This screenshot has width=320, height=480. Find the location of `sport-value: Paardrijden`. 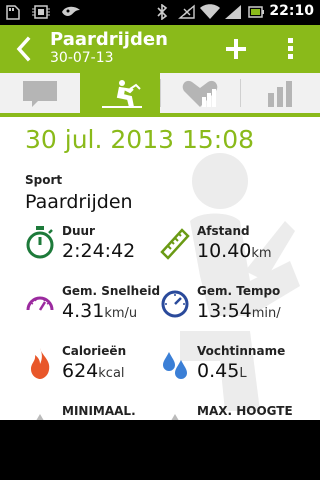

sport-value: Paardrijden is located at coordinates (79, 202).